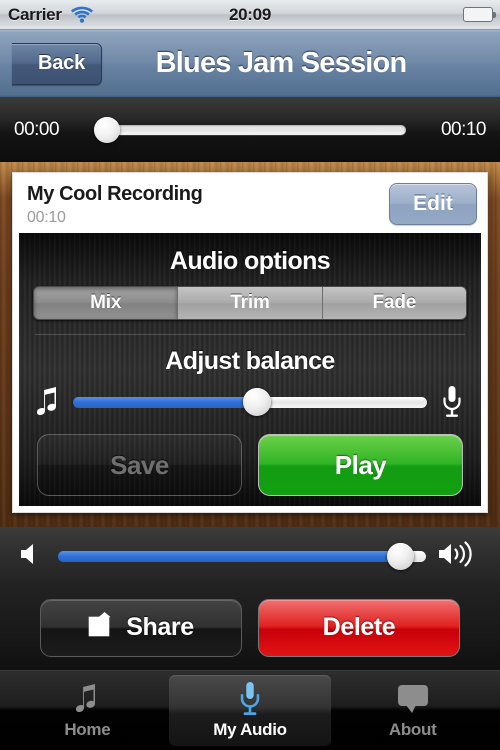 The width and height of the screenshot is (500, 750). I want to click on share-delete-bar: Share Delete, so click(250, 627).